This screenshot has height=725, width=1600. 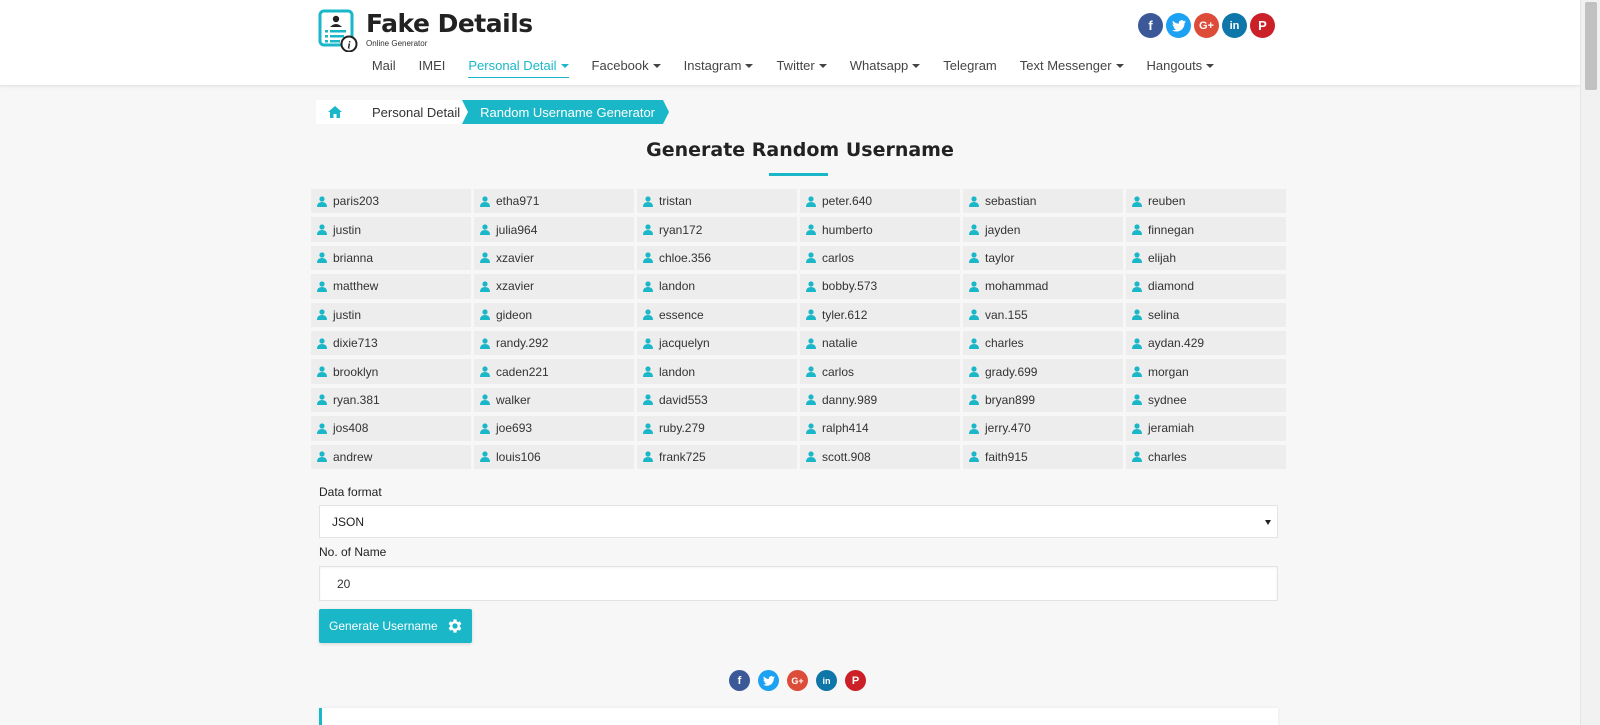 I want to click on username-text: ruby.279, so click(x=682, y=428).